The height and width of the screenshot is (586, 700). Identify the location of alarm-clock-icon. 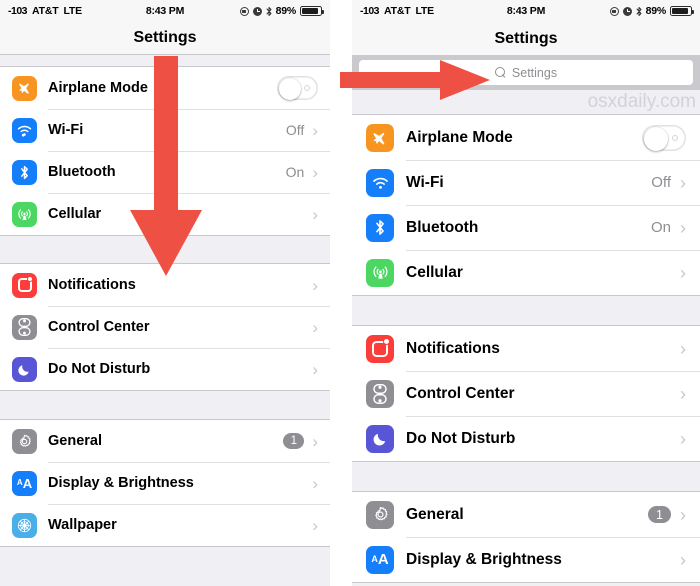
(257, 11).